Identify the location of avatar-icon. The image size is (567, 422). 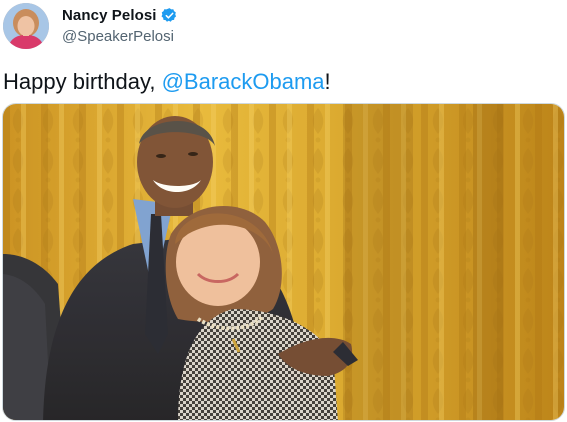
(26, 26).